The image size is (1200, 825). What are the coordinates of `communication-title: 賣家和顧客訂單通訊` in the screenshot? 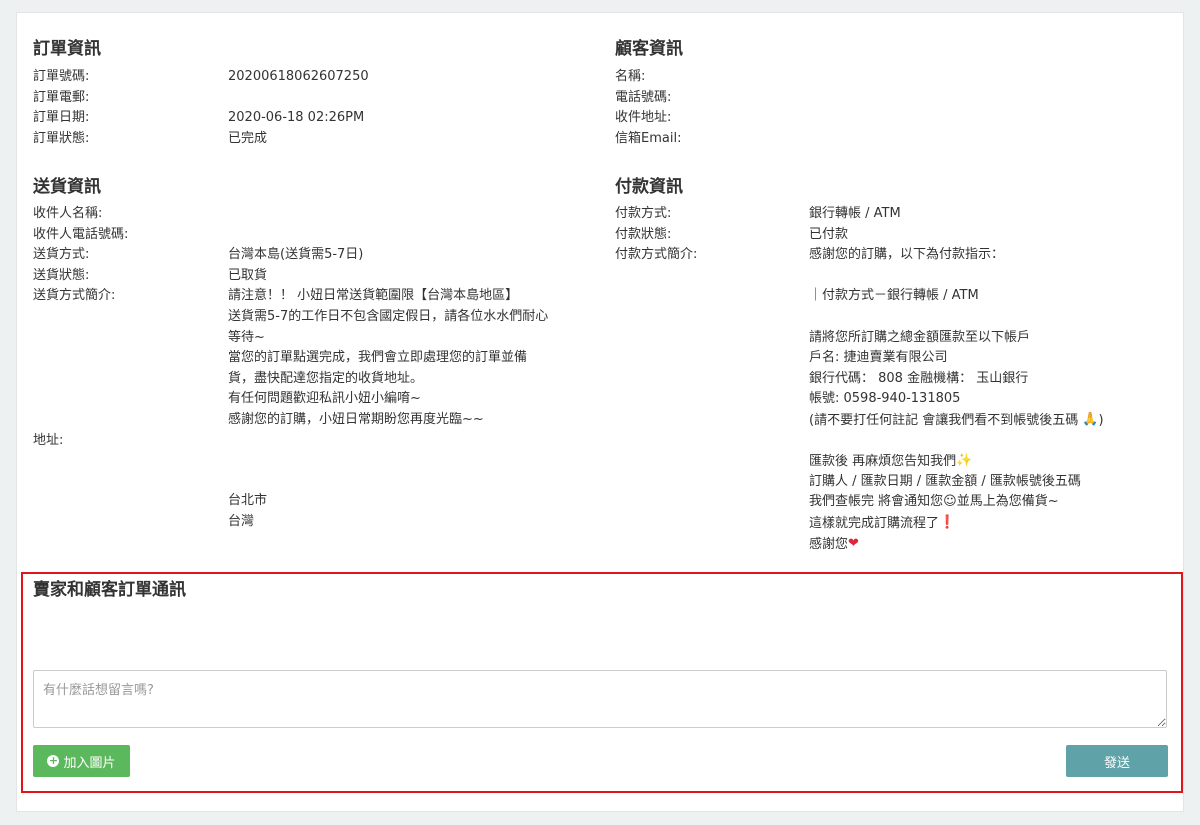 It's located at (109, 590).